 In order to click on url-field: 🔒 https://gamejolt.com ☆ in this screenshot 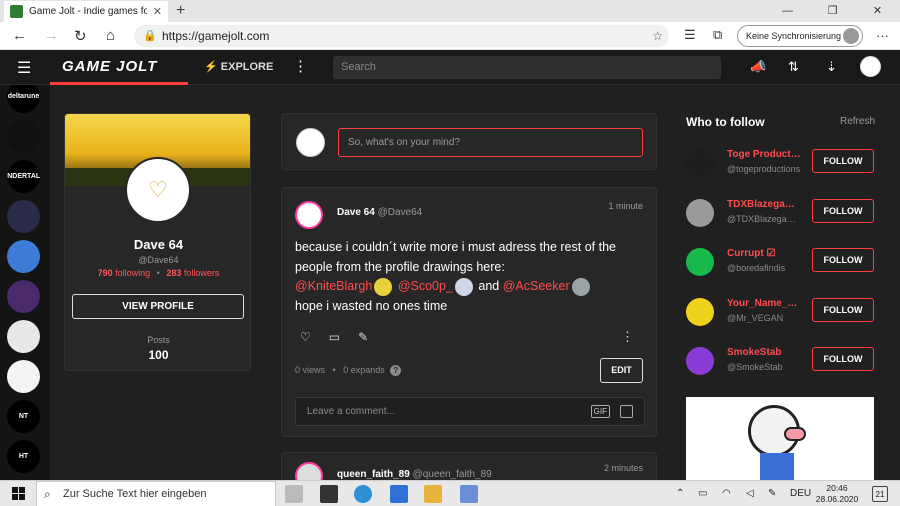, I will do `click(401, 36)`.